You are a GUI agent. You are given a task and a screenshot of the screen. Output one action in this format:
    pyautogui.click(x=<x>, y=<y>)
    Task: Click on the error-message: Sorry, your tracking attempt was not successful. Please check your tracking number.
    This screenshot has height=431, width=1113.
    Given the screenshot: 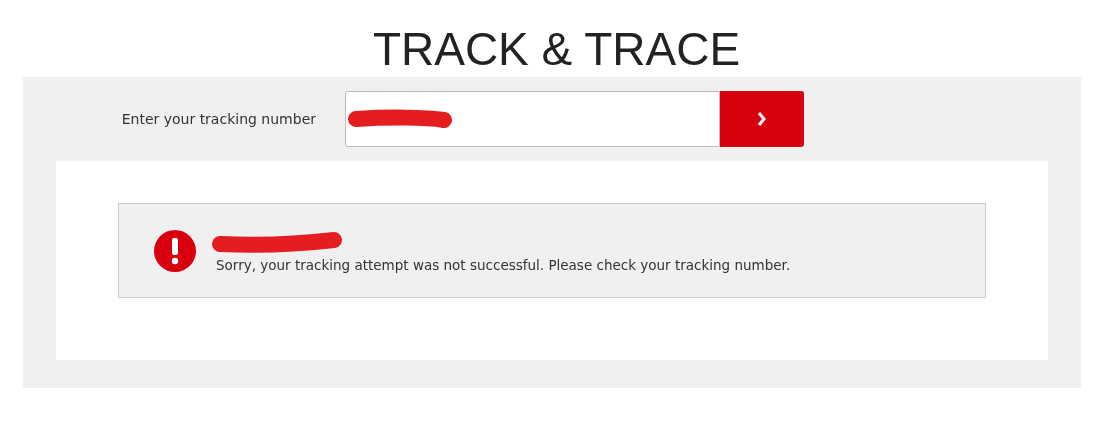 What is the action you would take?
    pyautogui.click(x=503, y=264)
    